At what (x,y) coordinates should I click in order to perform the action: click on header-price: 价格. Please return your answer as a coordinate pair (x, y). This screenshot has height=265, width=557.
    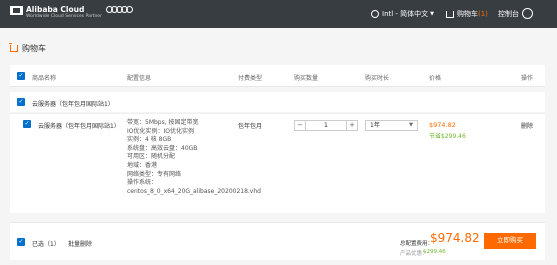
    Looking at the image, I should click on (435, 78).